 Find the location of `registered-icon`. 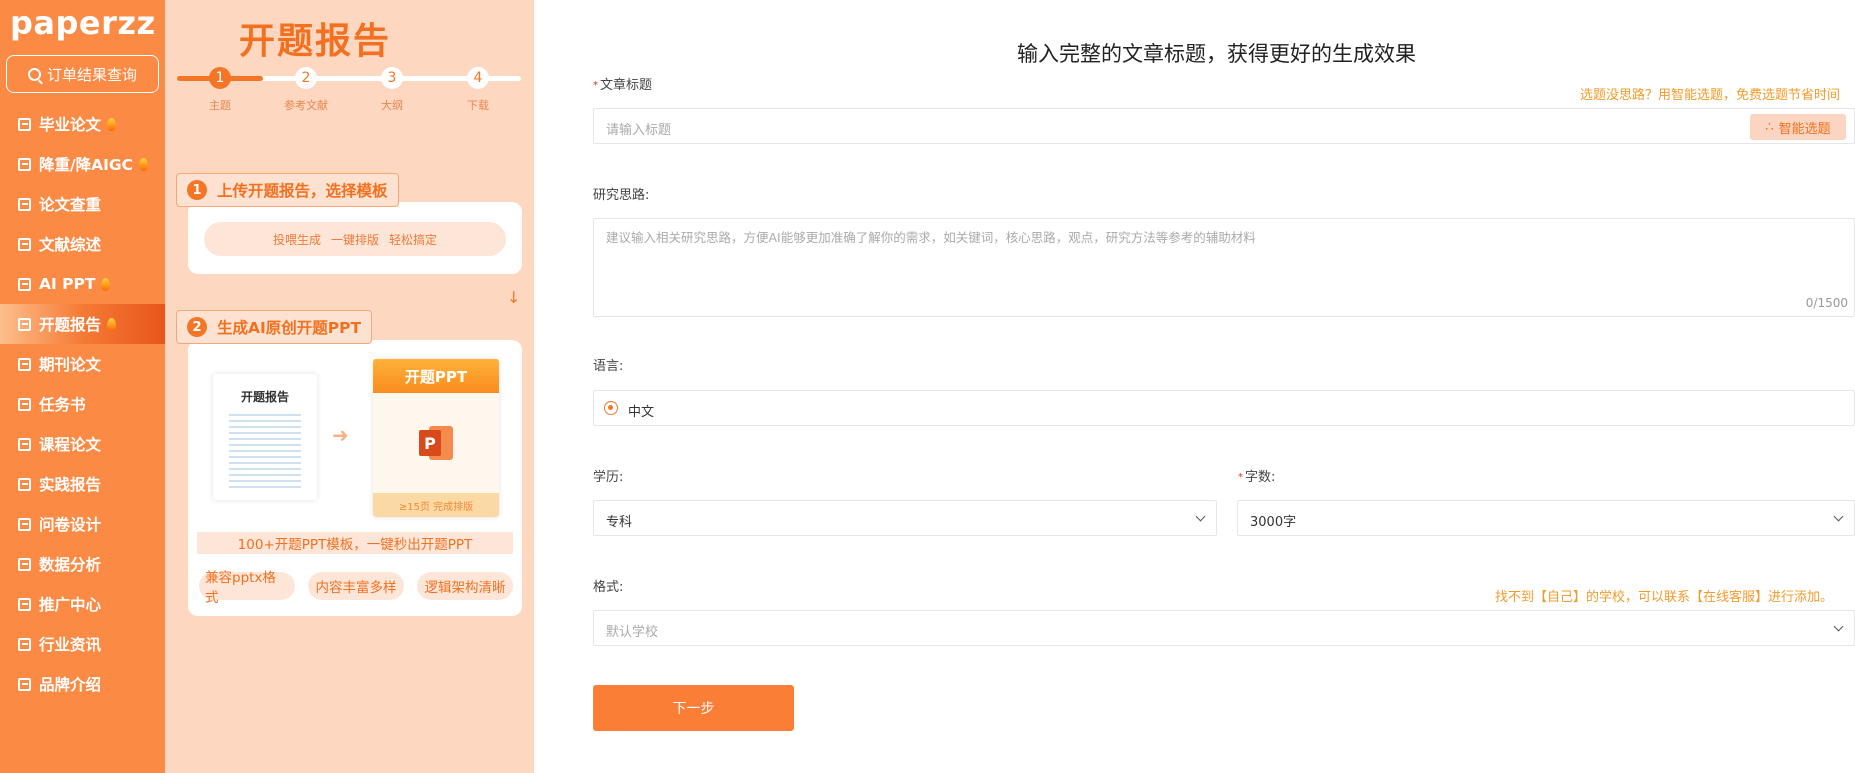

registered-icon is located at coordinates (24, 684).